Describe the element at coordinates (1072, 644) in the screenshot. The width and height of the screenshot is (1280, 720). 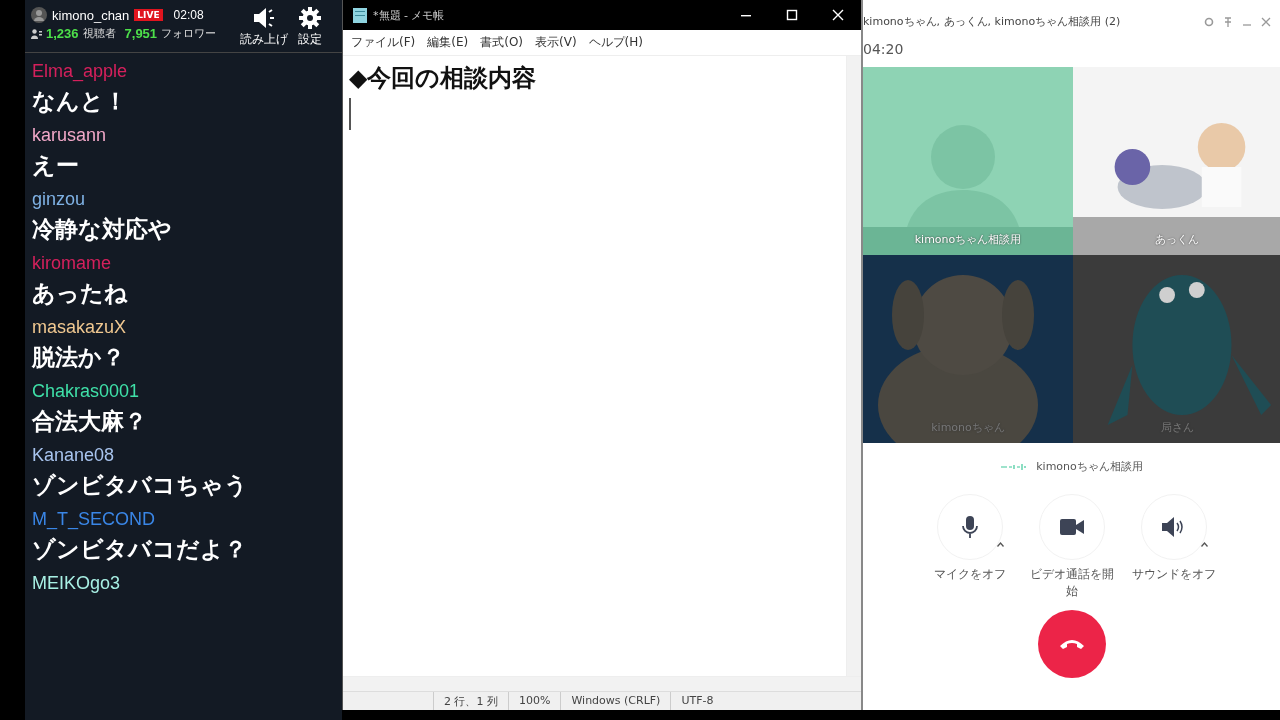
I see `phone-icon` at that location.